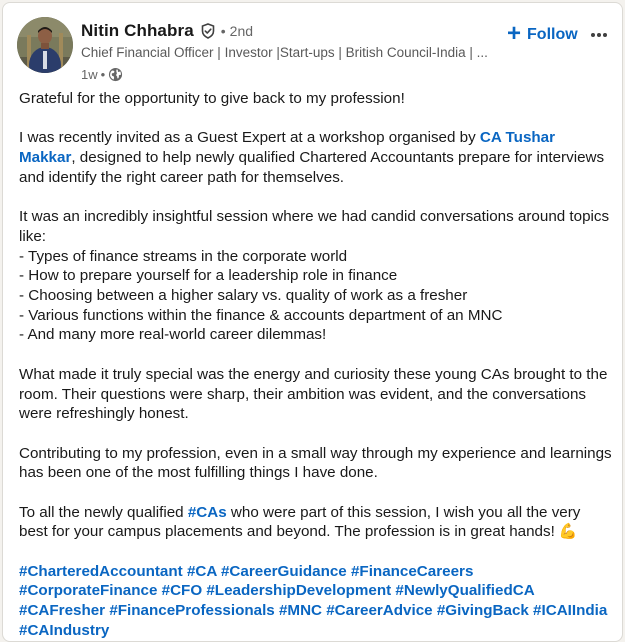 This screenshot has height=642, width=625. What do you see at coordinates (291, 31) in the screenshot?
I see `author-name-row: Nitin Chhabra • 2nd` at bounding box center [291, 31].